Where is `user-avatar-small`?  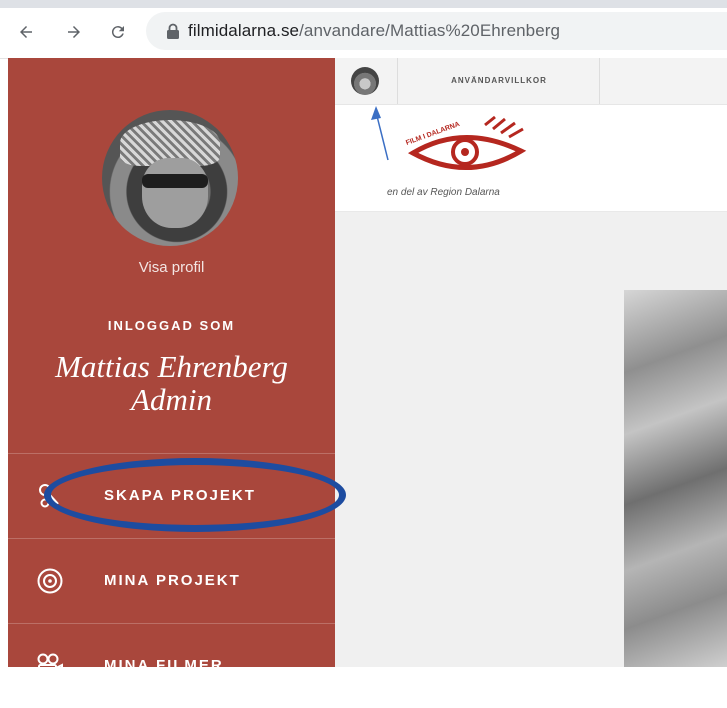 user-avatar-small is located at coordinates (365, 81).